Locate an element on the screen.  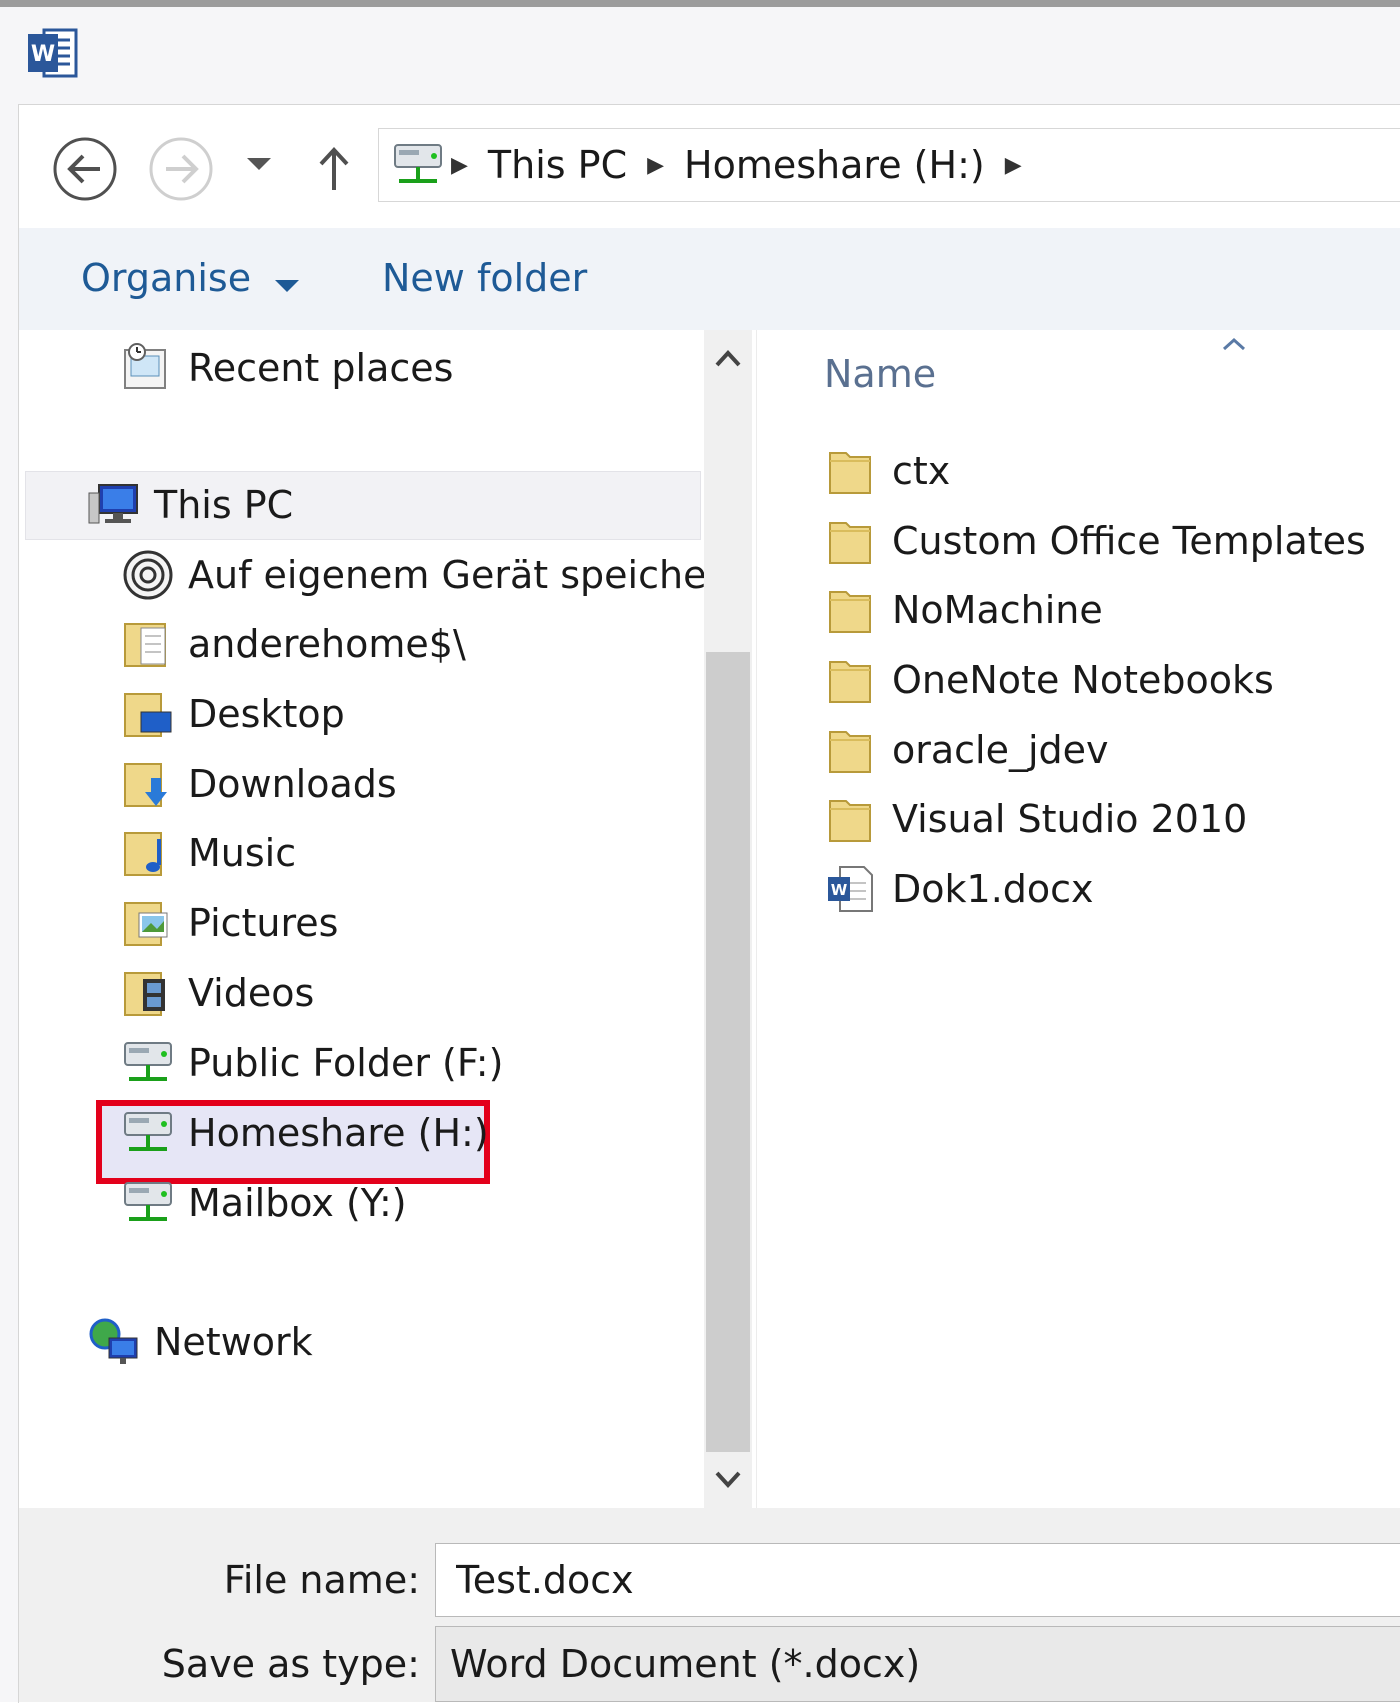
word-document-icon: W is located at coordinates (851, 889).